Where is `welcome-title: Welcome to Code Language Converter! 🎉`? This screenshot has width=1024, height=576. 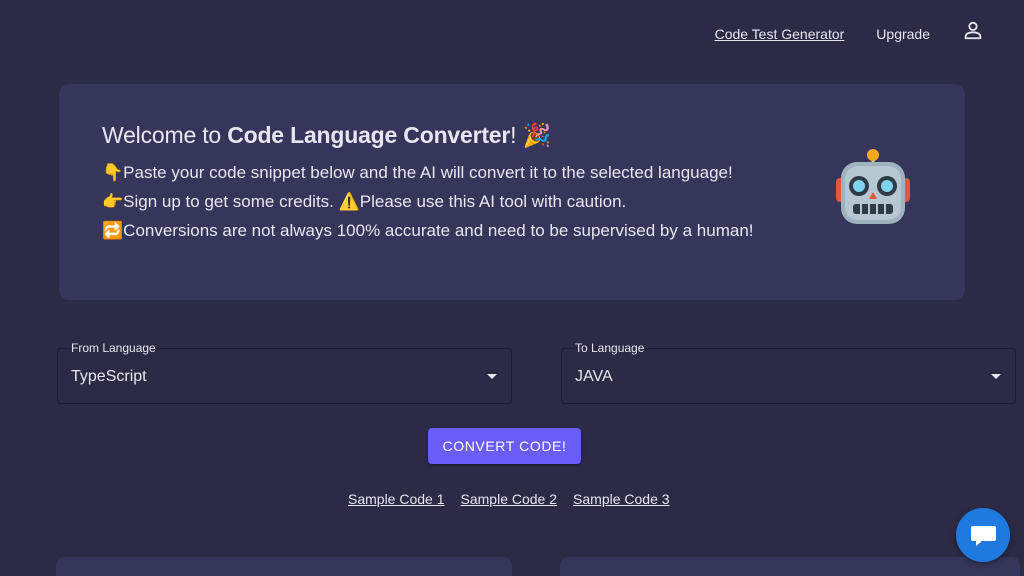
welcome-title: Welcome to Code Language Converter! 🎉 is located at coordinates (326, 135).